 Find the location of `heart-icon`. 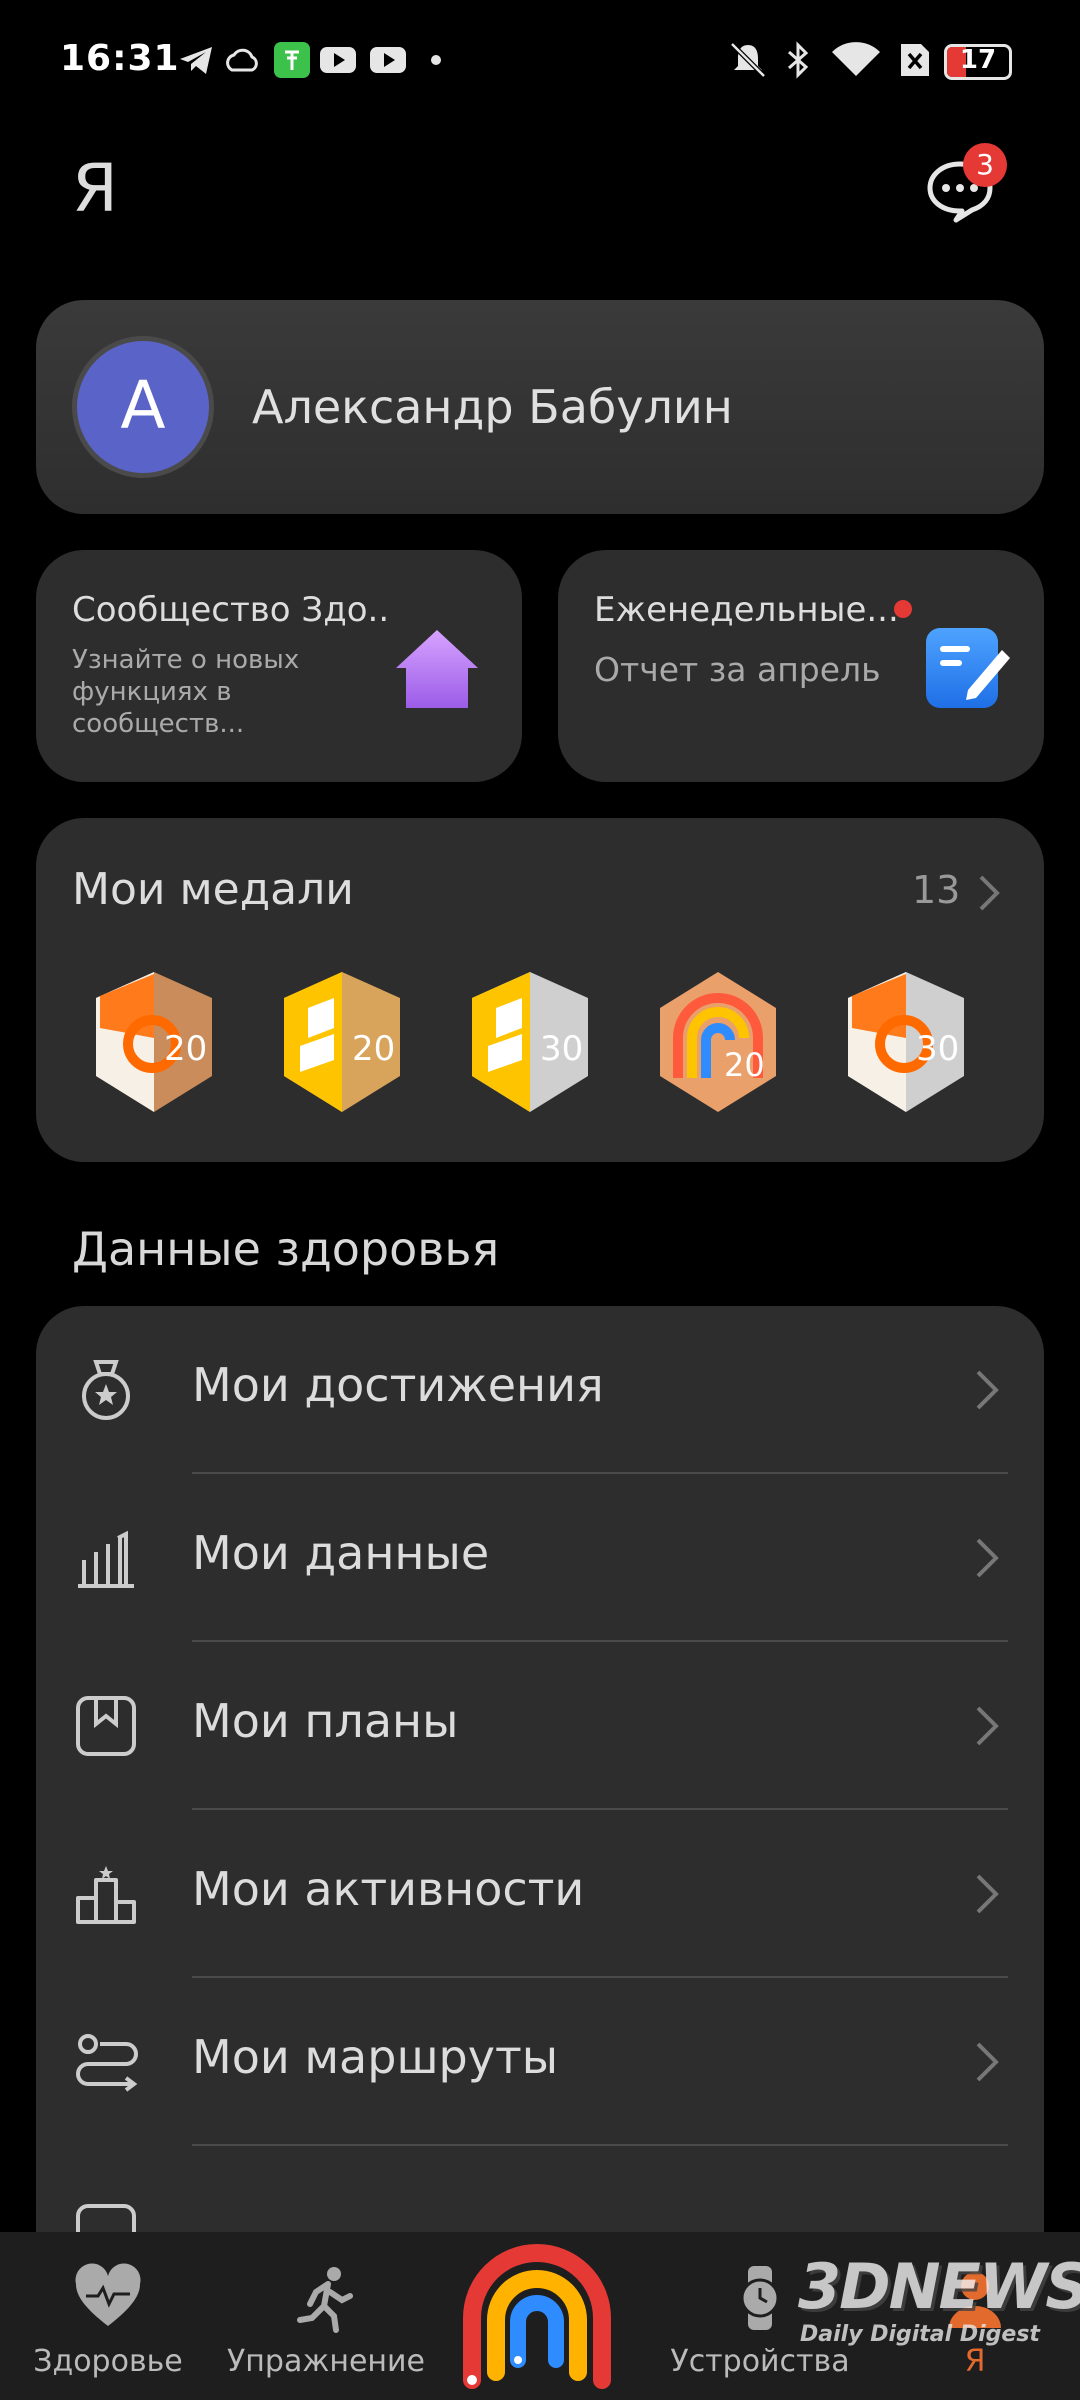

heart-icon is located at coordinates (108, 2294).